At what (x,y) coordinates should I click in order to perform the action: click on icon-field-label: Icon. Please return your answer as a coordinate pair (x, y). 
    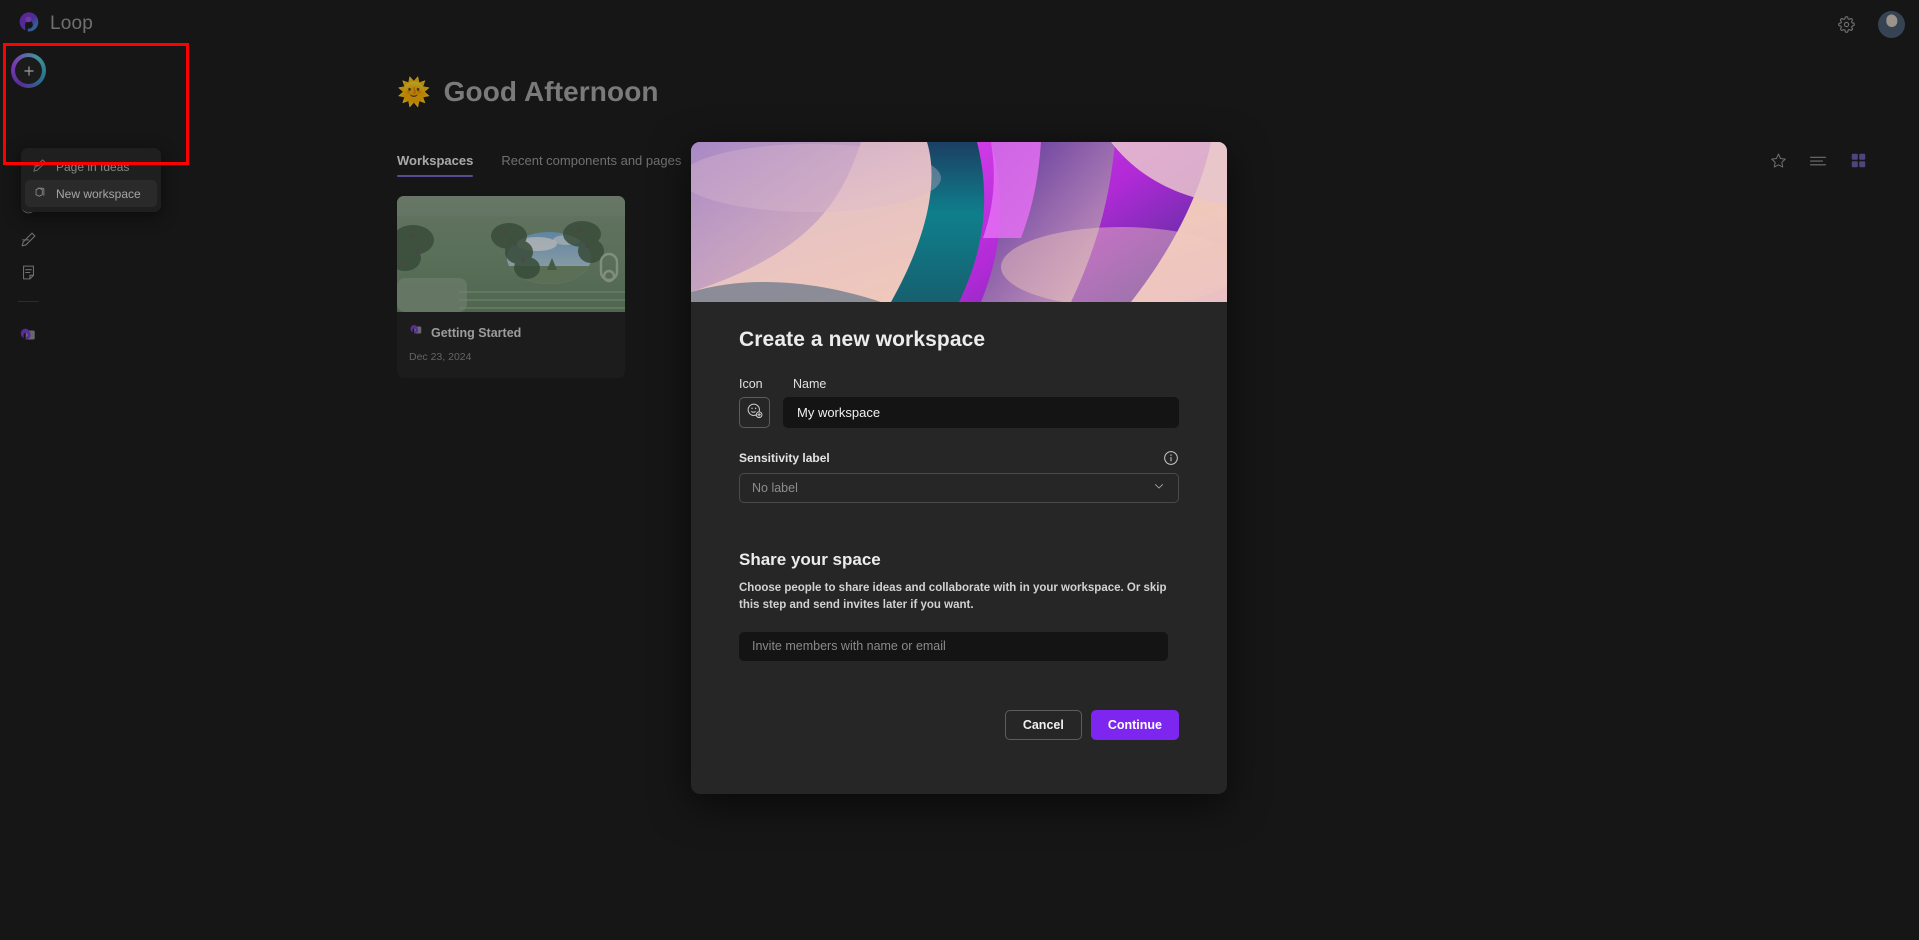
    Looking at the image, I should click on (751, 384).